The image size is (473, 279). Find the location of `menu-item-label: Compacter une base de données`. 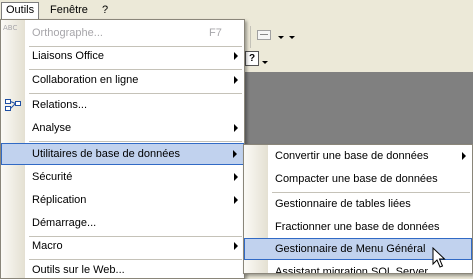

menu-item-label: Compacter une base de données is located at coordinates (356, 179).